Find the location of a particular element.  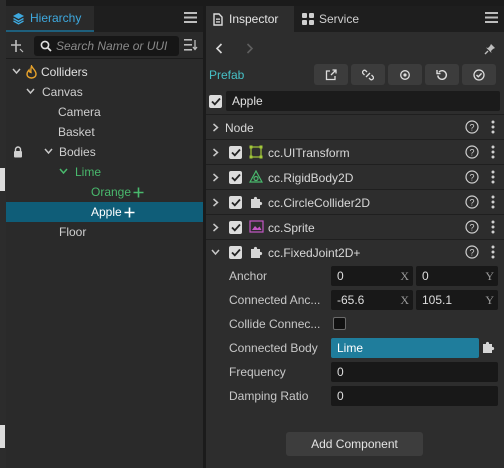

unlink-prefab-button is located at coordinates (368, 74).